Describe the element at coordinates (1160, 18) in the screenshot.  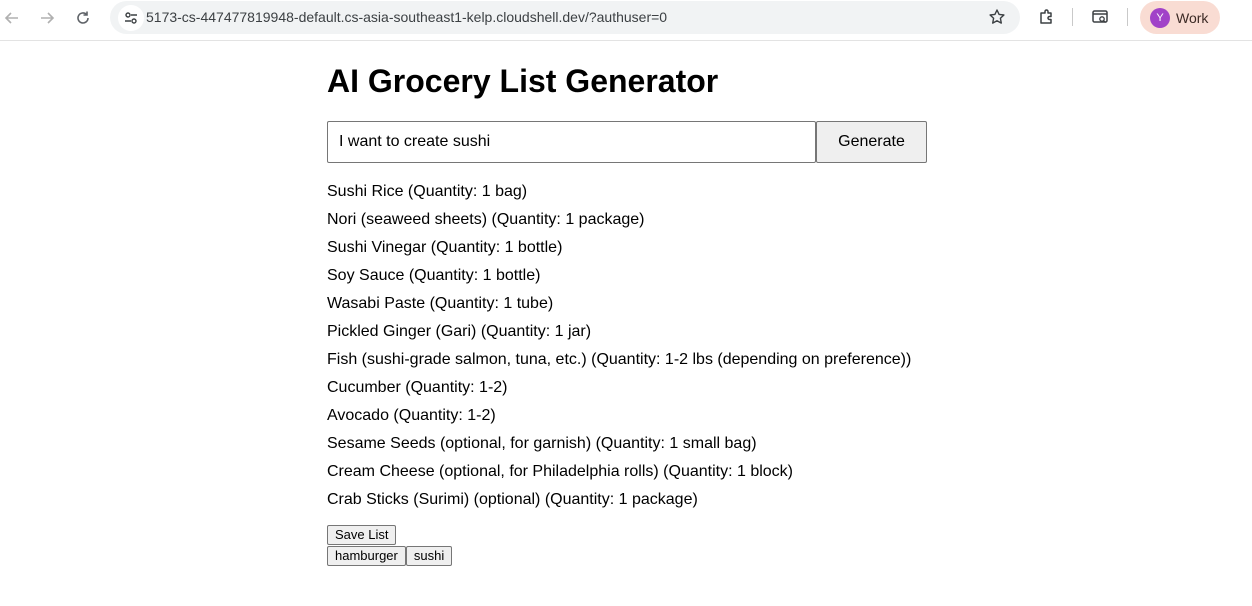
I see `avatar: Y` at that location.